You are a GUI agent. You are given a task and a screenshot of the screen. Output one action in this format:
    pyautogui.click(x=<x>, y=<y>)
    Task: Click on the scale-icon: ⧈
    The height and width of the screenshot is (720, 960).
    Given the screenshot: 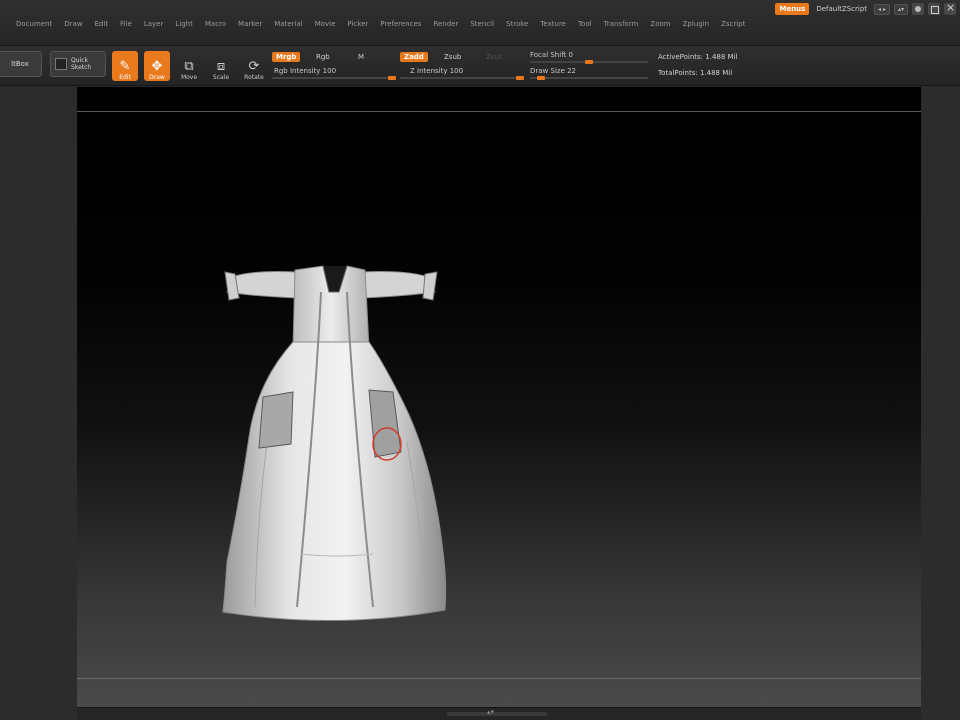 What is the action you would take?
    pyautogui.click(x=221, y=66)
    